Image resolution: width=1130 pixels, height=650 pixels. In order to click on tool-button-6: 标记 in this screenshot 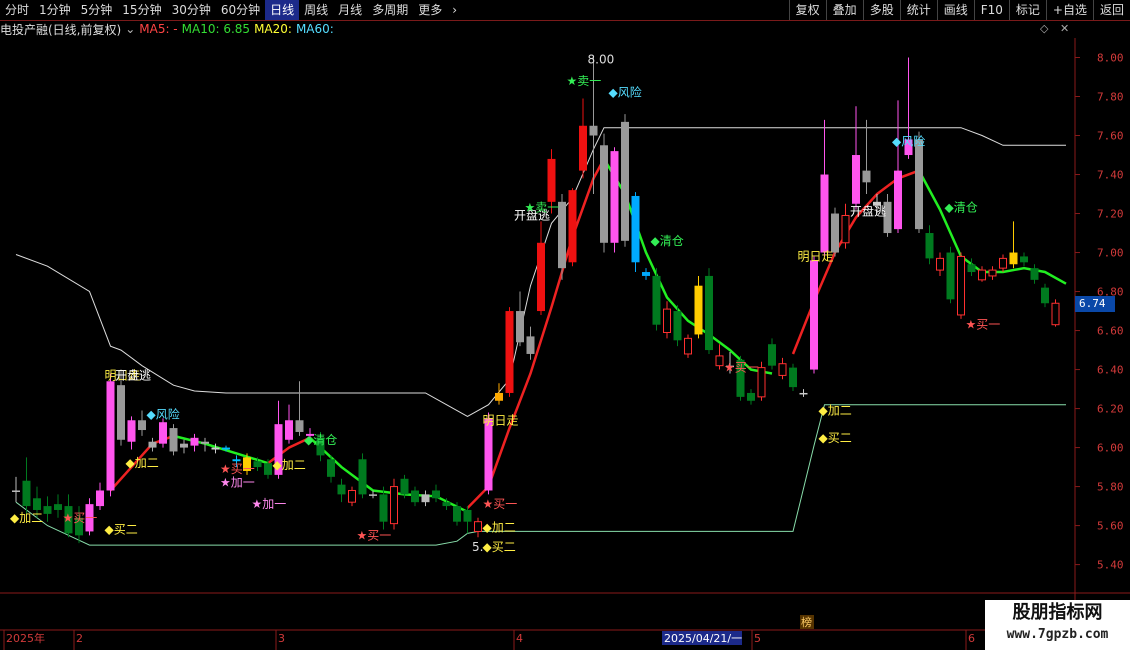, I will do `click(1027, 10)`.